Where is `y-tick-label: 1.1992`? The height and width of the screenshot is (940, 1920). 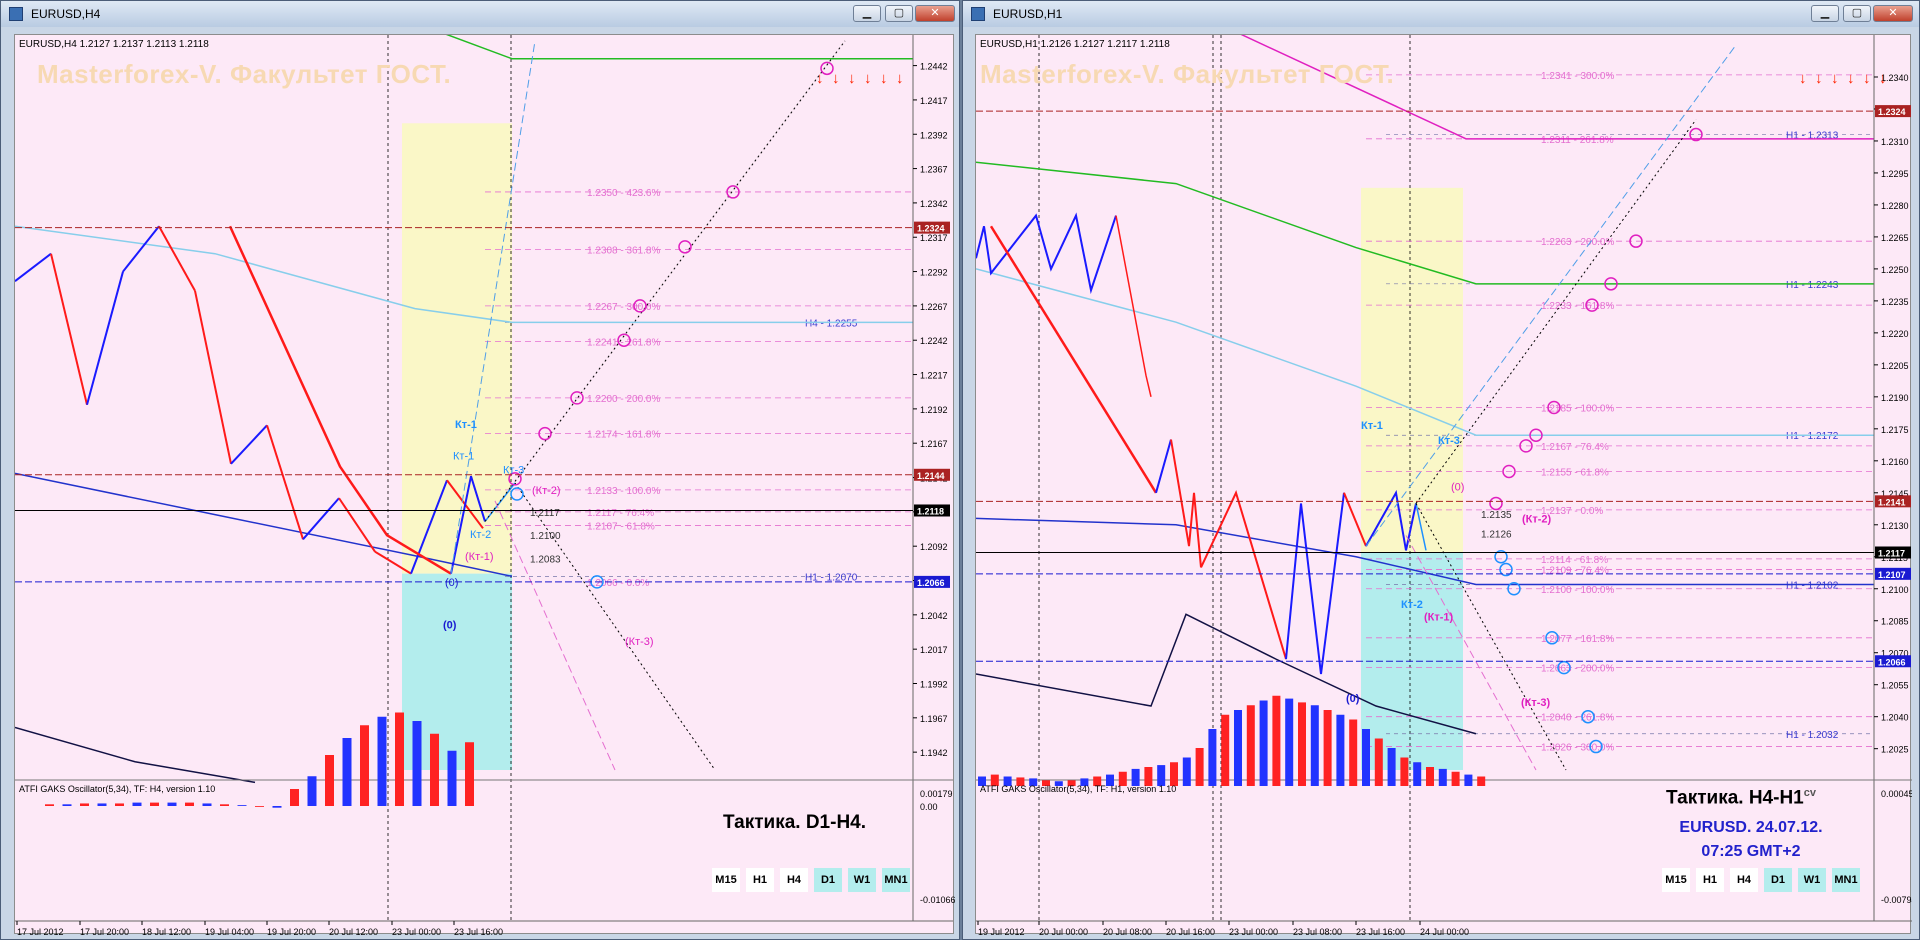
y-tick-label: 1.1992 is located at coordinates (934, 684).